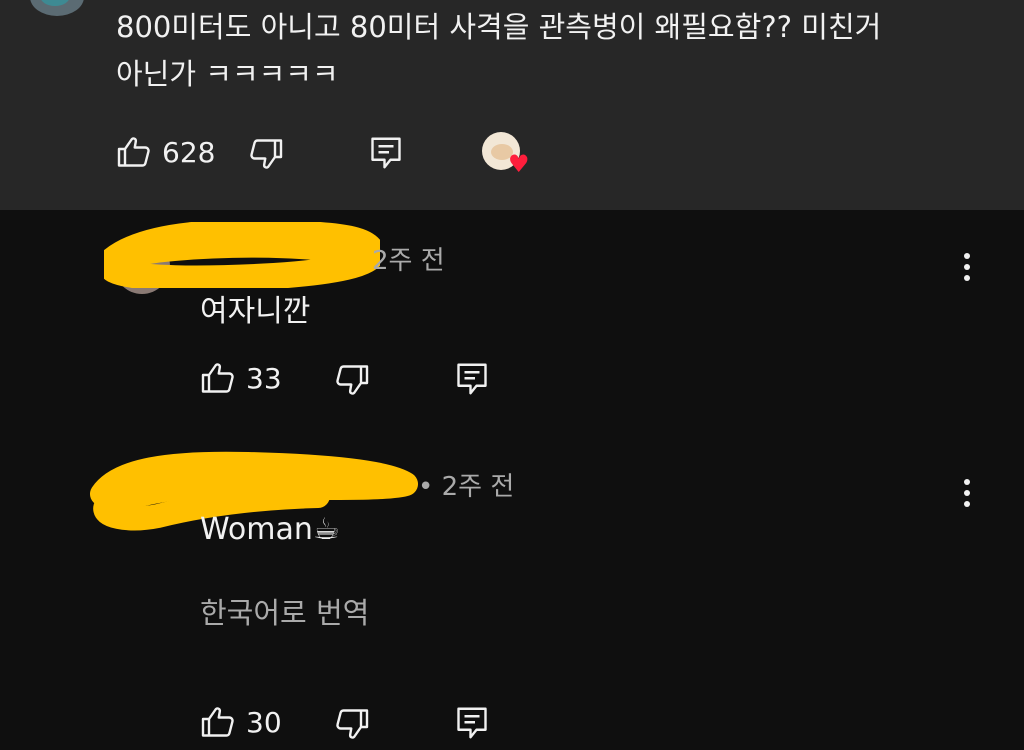  What do you see at coordinates (270, 529) in the screenshot?
I see `reply-text: Woman☕` at bounding box center [270, 529].